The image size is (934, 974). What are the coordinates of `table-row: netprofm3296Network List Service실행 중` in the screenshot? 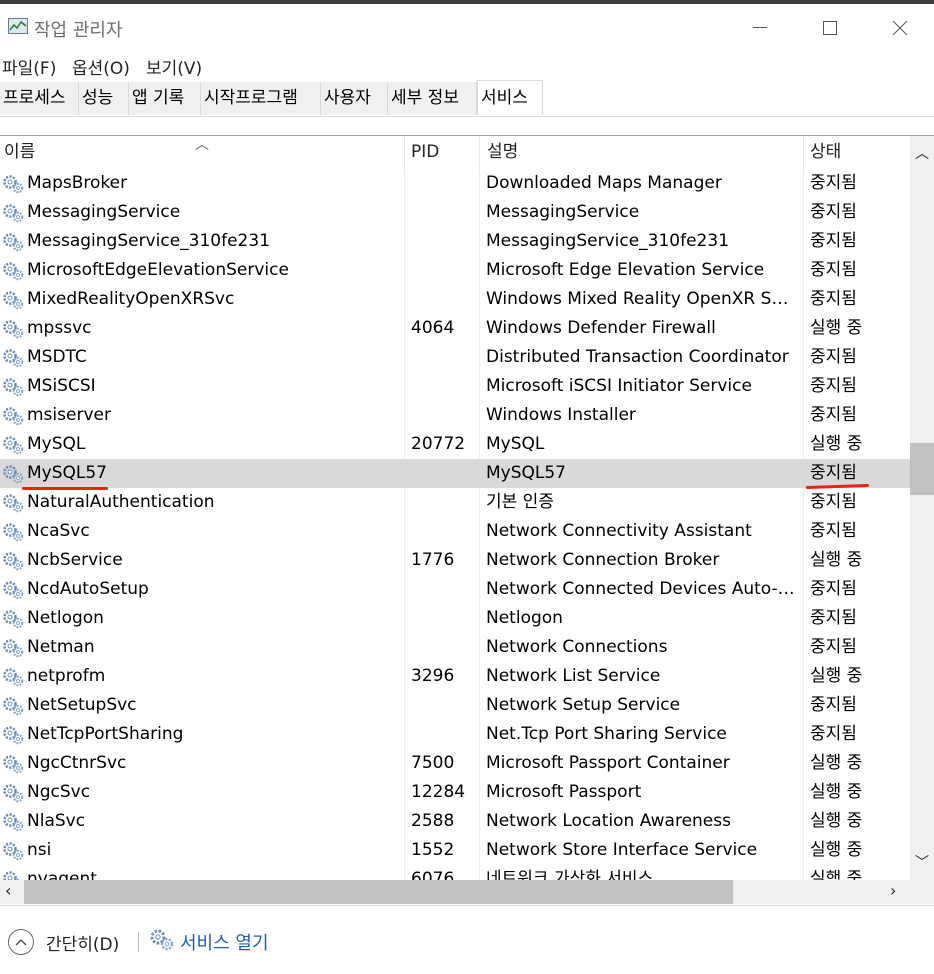 It's located at (455, 676).